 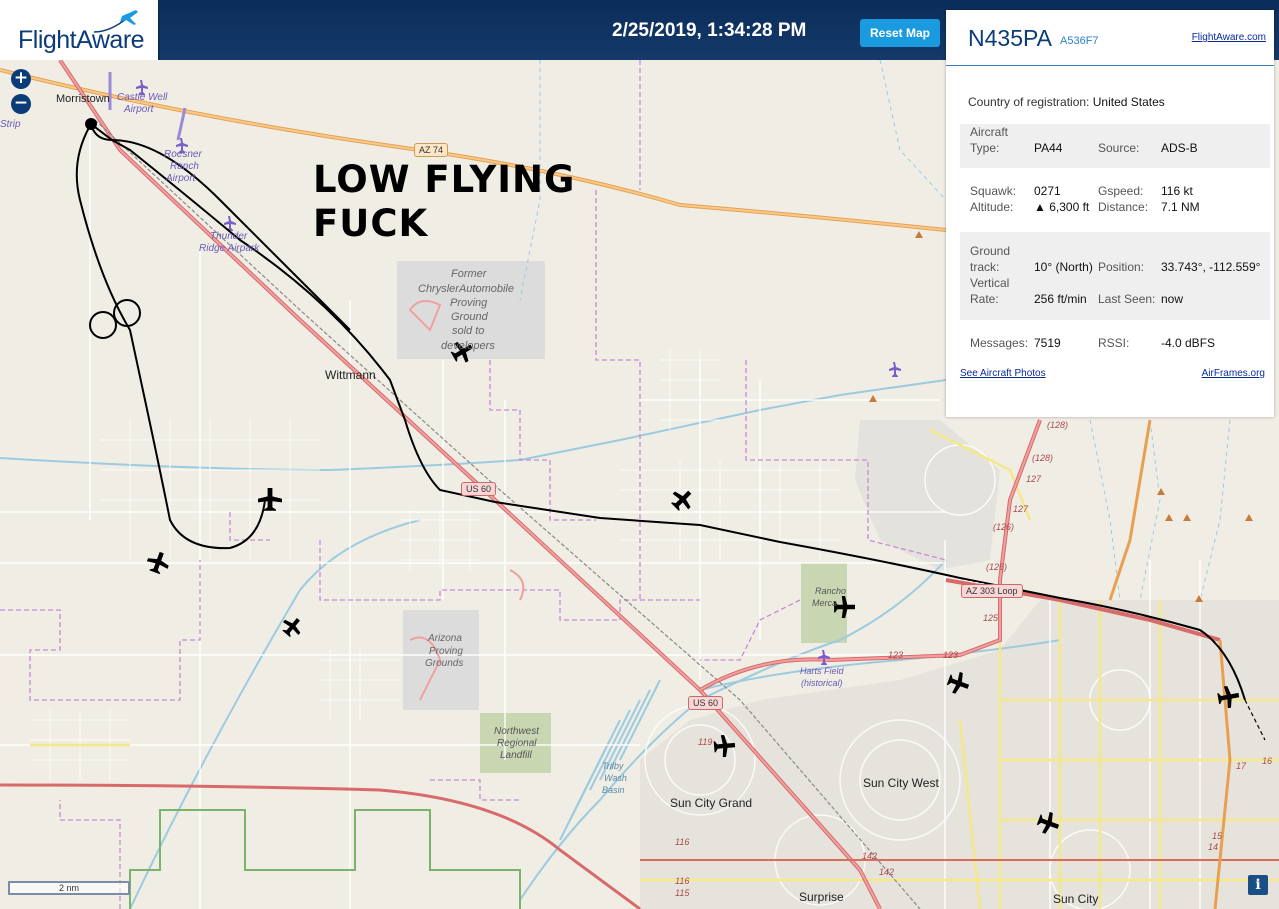 What do you see at coordinates (1258, 885) in the screenshot?
I see `map-info-button: i` at bounding box center [1258, 885].